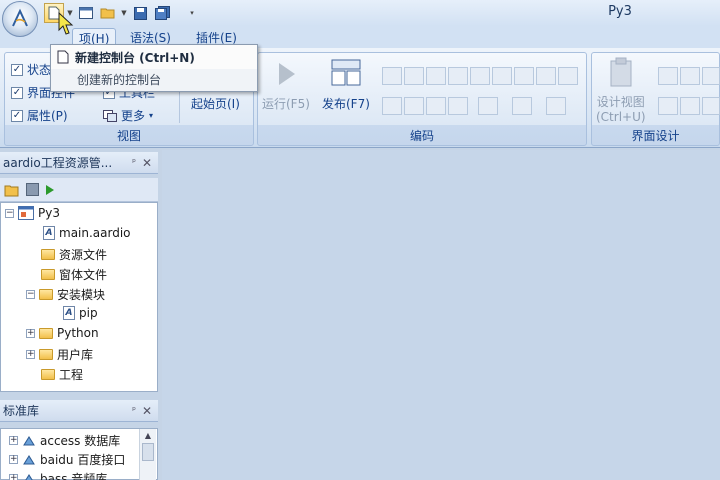 The height and width of the screenshot is (480, 720). I want to click on tree-node-folder: − 安装模块, so click(65, 294).